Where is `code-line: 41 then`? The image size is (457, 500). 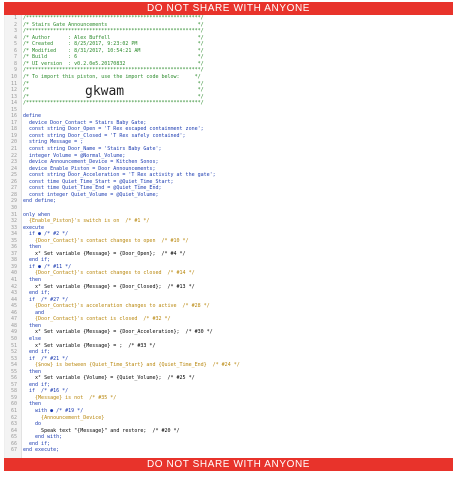 code-line: 41 then is located at coordinates (229, 280).